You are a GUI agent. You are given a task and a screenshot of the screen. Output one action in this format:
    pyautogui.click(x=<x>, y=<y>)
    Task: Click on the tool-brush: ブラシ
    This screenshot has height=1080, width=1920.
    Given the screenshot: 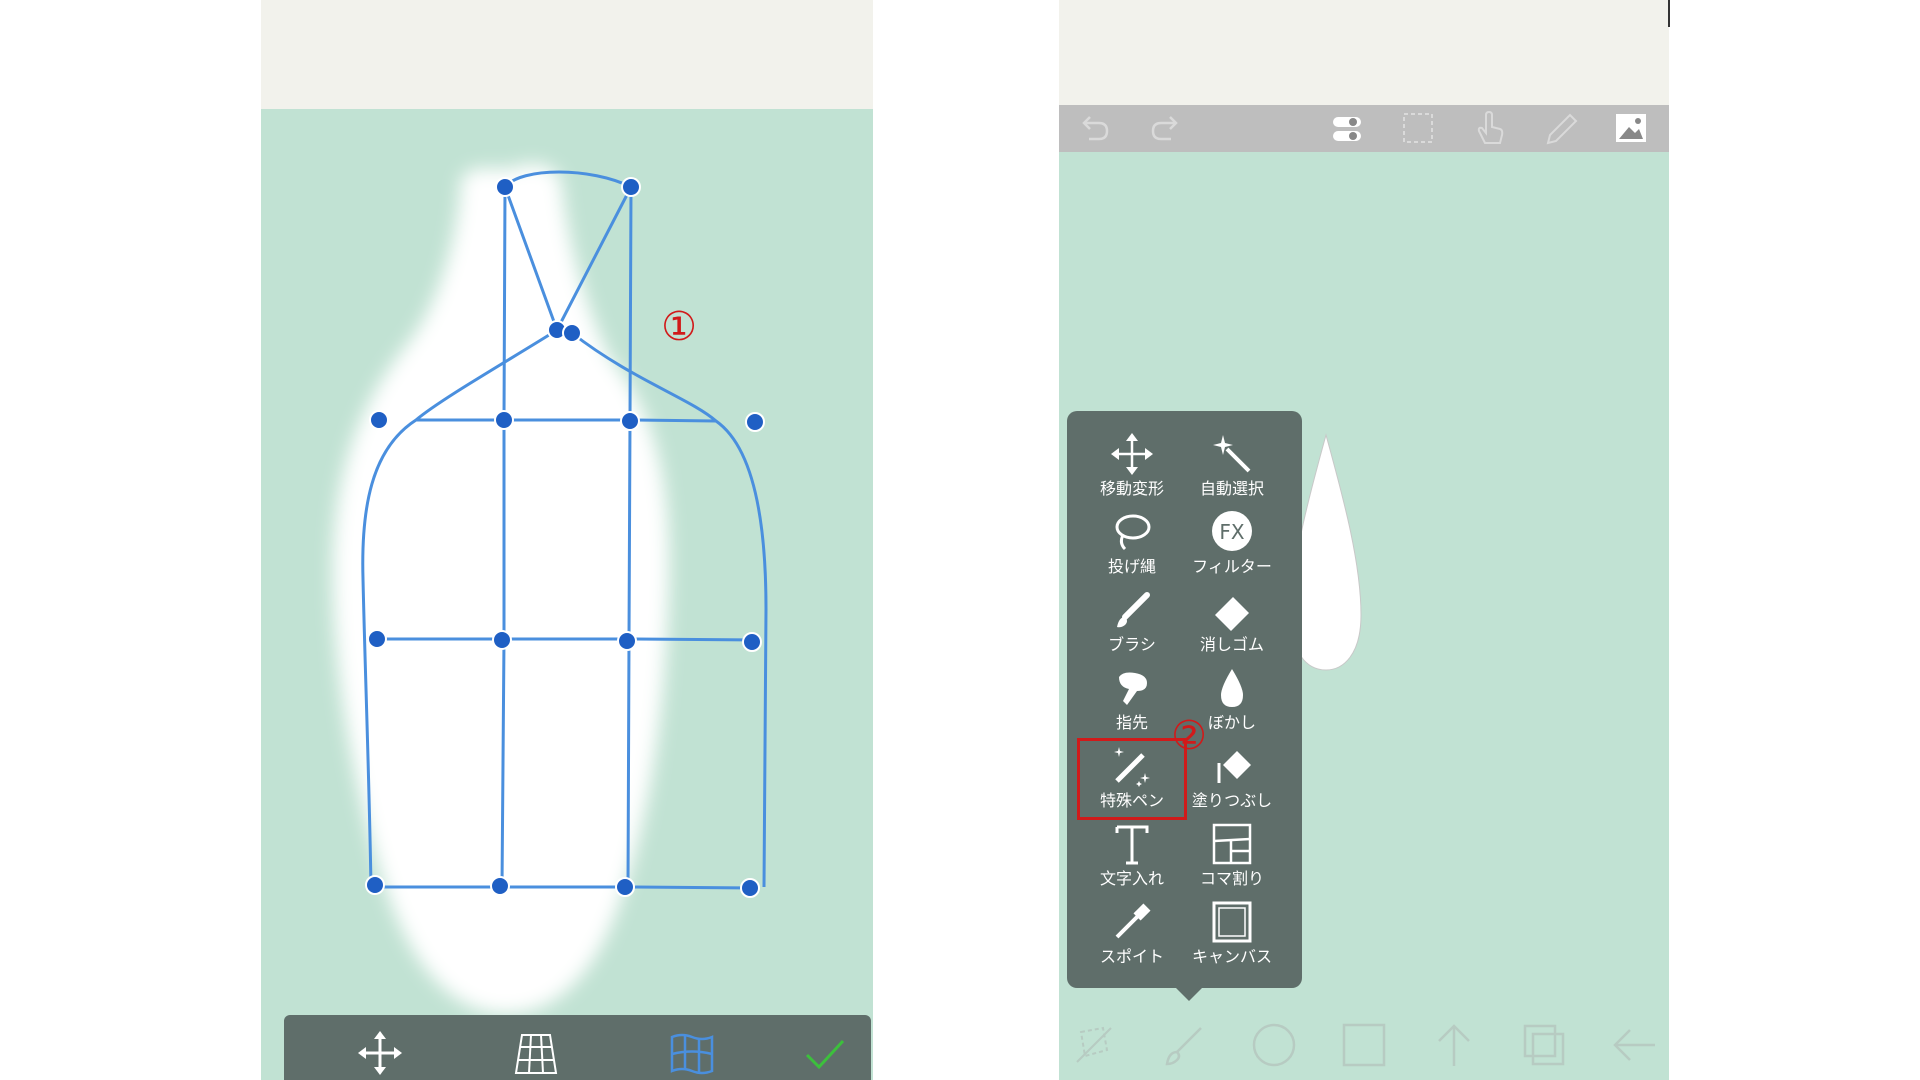 What is the action you would take?
    pyautogui.click(x=1132, y=625)
    